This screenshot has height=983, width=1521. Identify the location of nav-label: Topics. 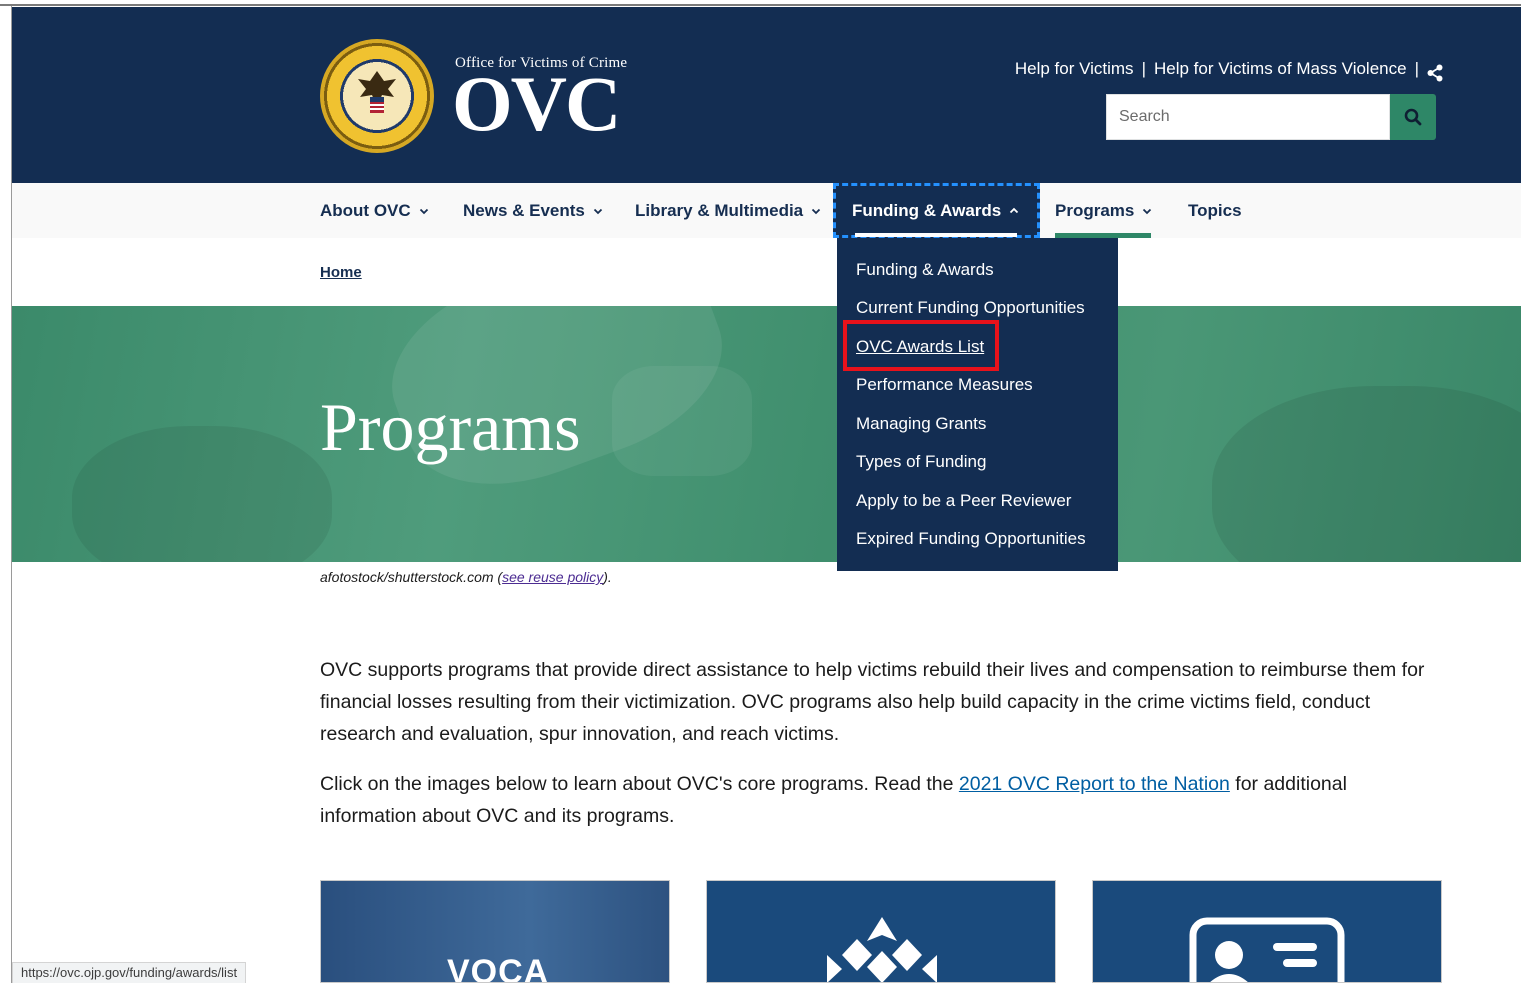
(1215, 210).